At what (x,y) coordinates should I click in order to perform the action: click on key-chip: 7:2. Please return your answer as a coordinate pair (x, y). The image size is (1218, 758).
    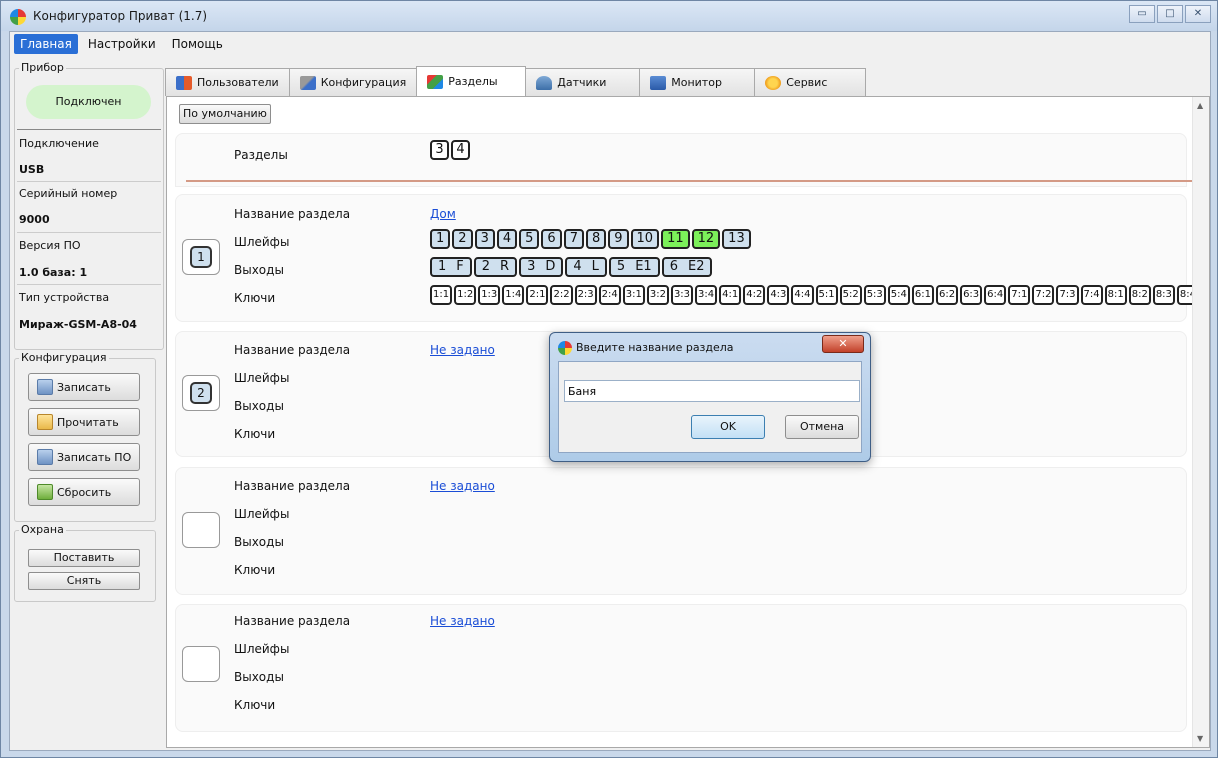
    Looking at the image, I should click on (1043, 295).